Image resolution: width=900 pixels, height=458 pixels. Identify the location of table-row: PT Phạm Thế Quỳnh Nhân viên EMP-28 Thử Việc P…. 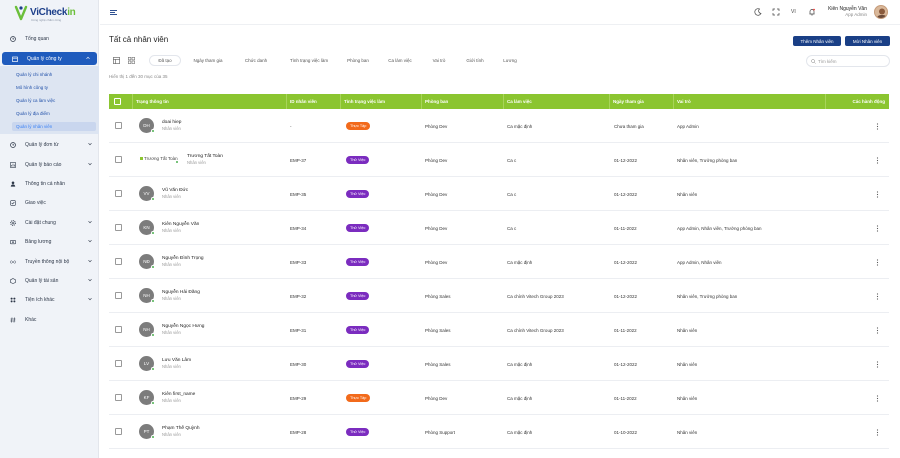
(499, 432).